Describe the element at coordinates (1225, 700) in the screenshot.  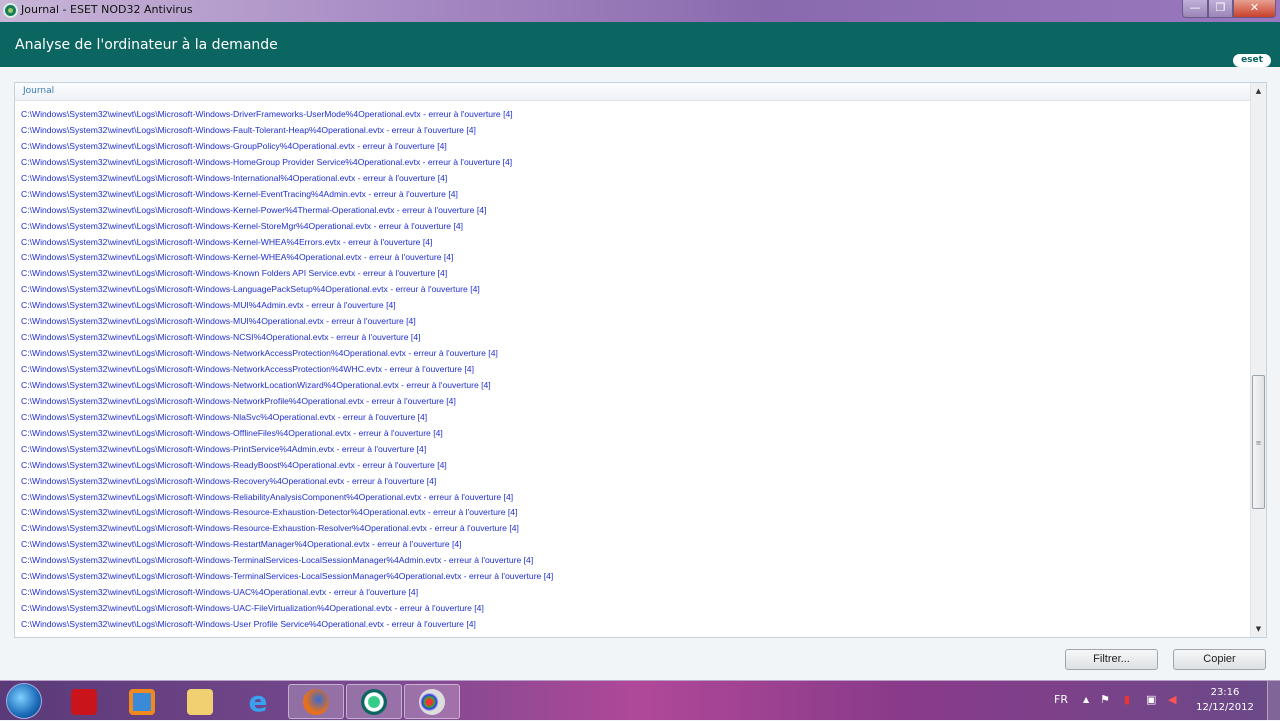
I see `clock: 23:16 12/12/2012` at that location.